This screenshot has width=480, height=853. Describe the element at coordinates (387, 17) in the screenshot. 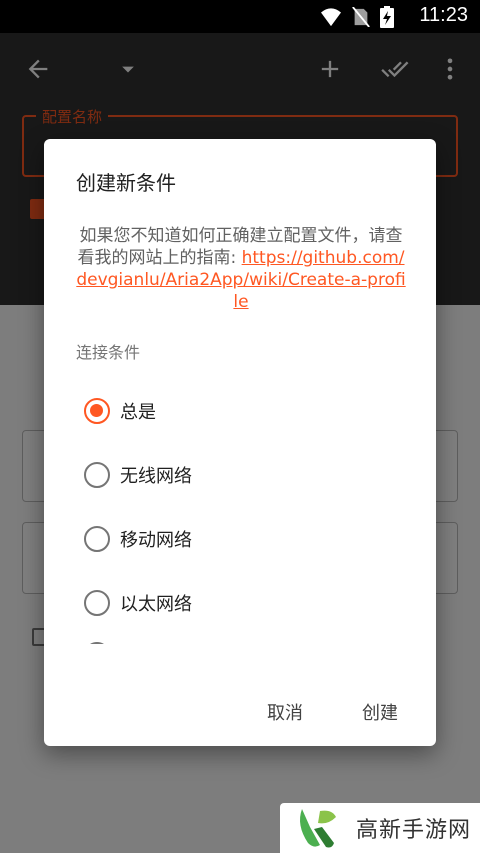

I see `battery-charging-icon` at that location.